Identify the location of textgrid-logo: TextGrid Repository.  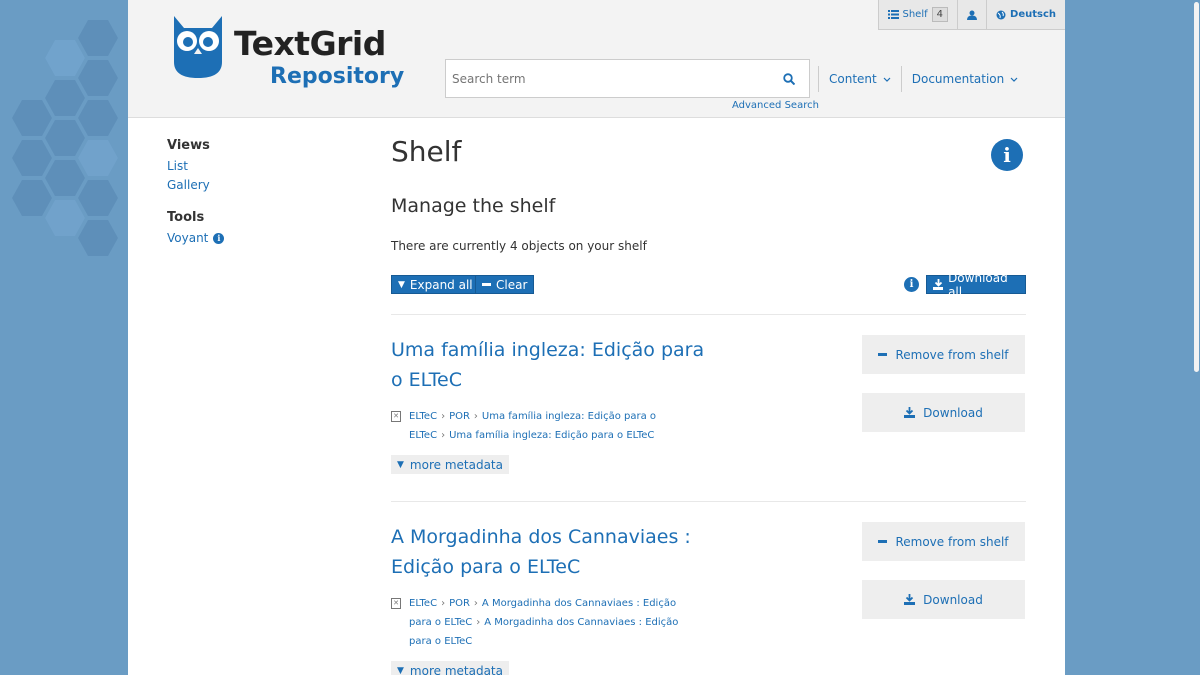
(290, 51).